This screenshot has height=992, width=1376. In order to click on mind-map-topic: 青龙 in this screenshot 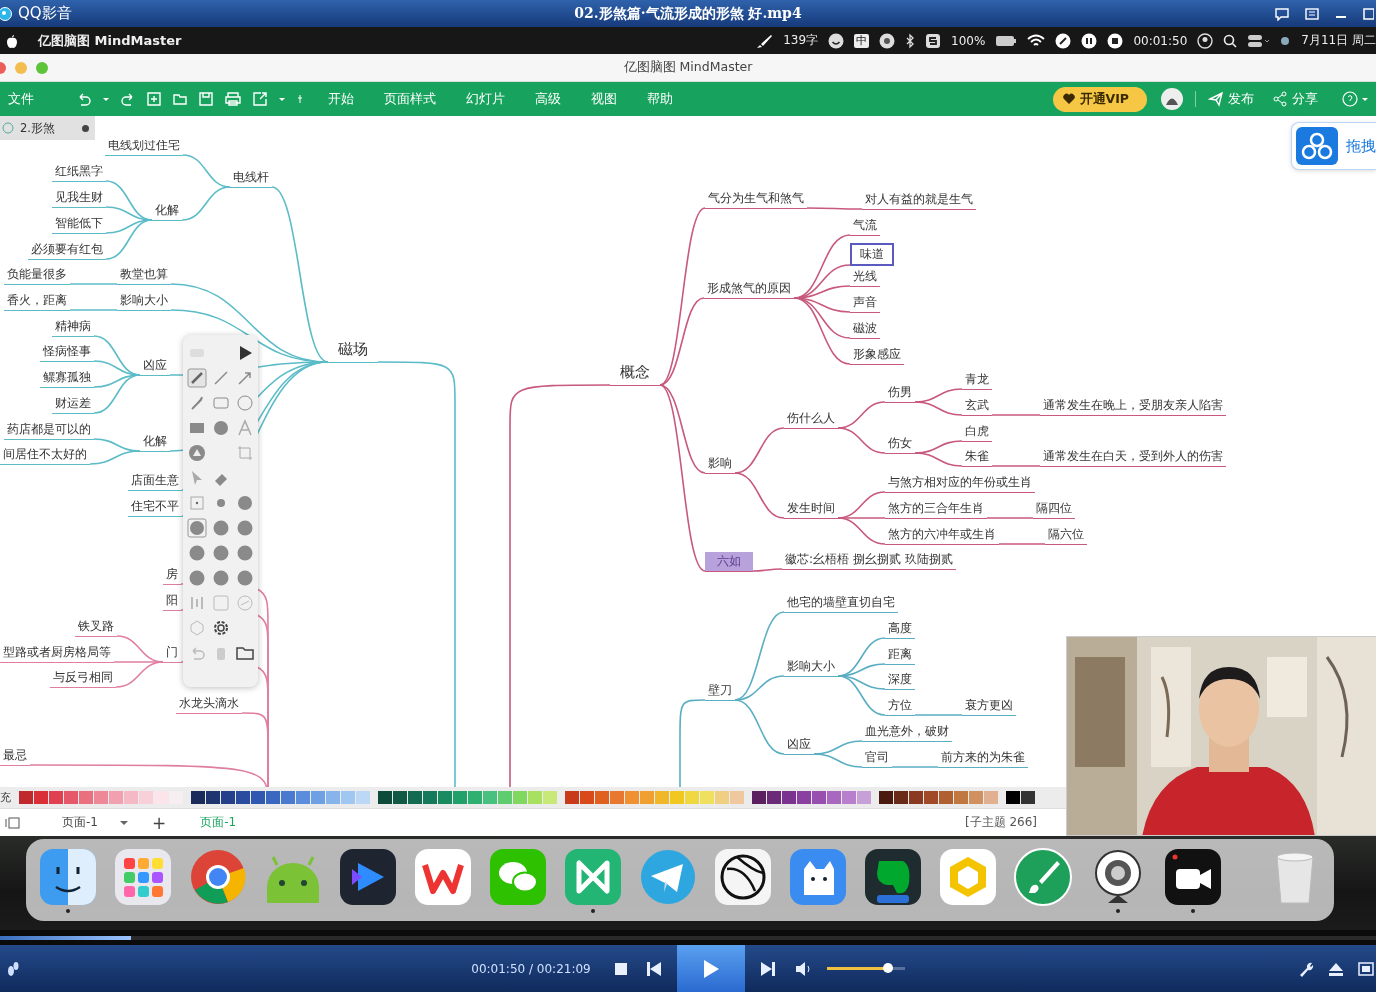, I will do `click(977, 381)`.